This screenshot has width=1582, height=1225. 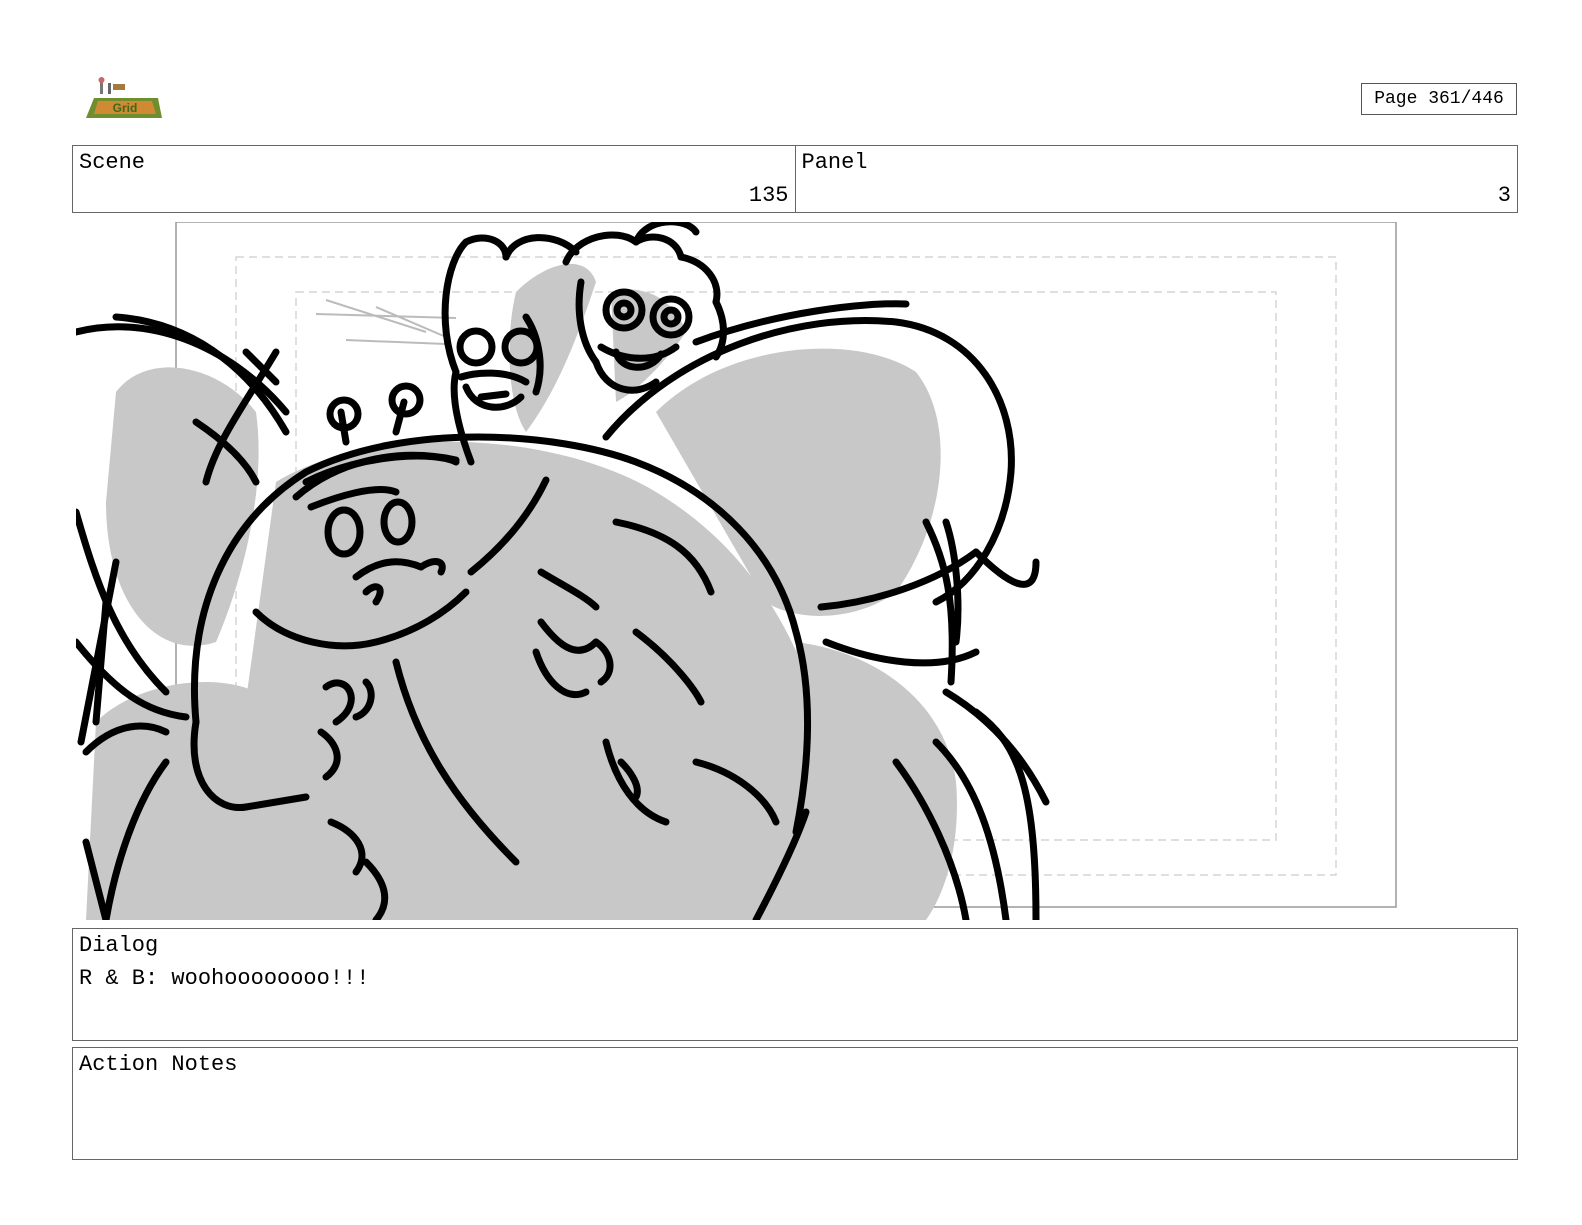 I want to click on scene-cell: Scene 135, so click(x=434, y=179).